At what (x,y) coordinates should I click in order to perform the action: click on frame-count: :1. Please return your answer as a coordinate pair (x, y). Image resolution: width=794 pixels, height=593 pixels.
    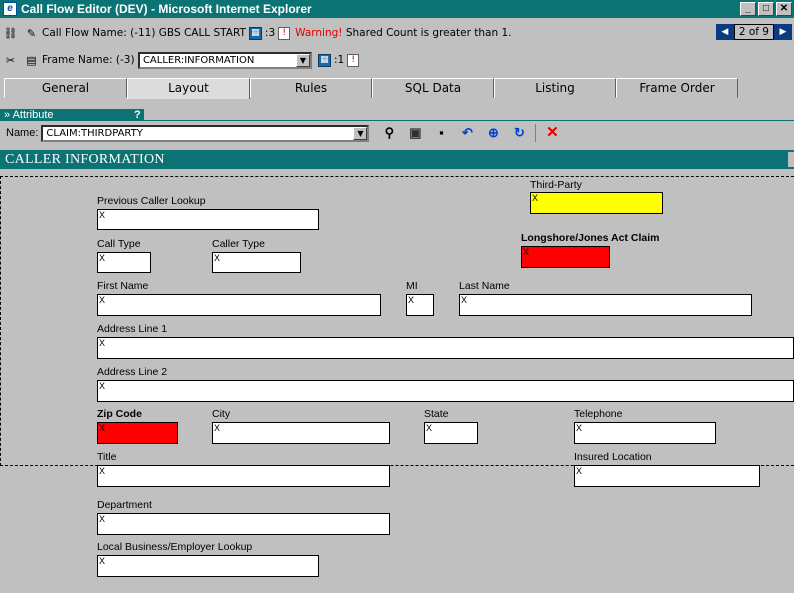
    Looking at the image, I should click on (339, 60).